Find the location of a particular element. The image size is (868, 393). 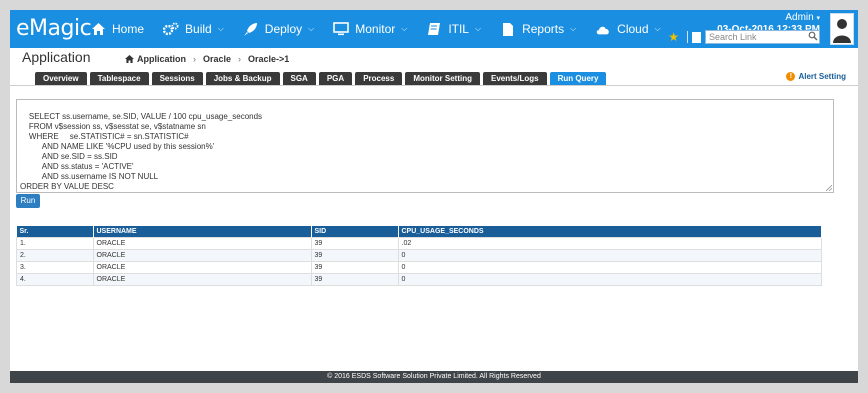

column-header-username: USERNAME is located at coordinates (202, 232).